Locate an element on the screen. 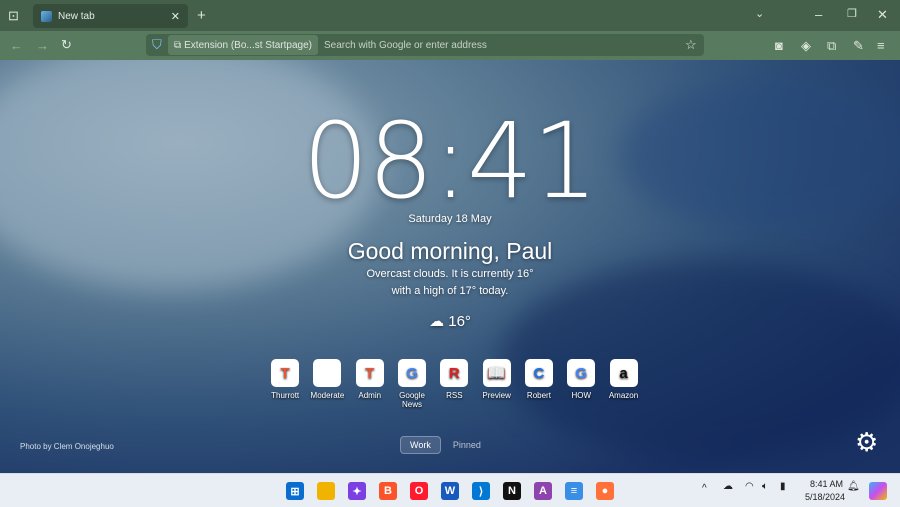 This screenshot has width=900, height=507. close-window-button: ✕ is located at coordinates (882, 14).